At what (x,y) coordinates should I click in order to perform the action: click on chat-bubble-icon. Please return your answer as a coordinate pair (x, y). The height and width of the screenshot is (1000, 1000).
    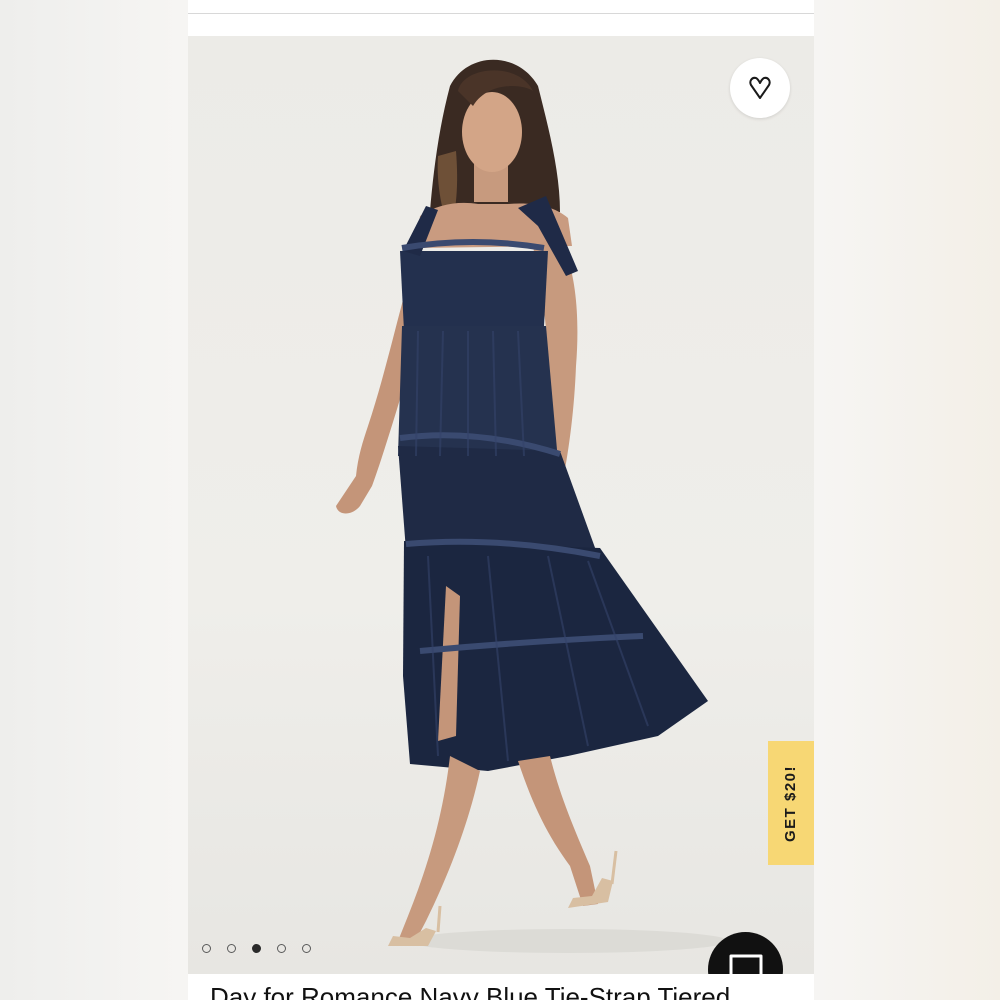
    Looking at the image, I should click on (745, 964).